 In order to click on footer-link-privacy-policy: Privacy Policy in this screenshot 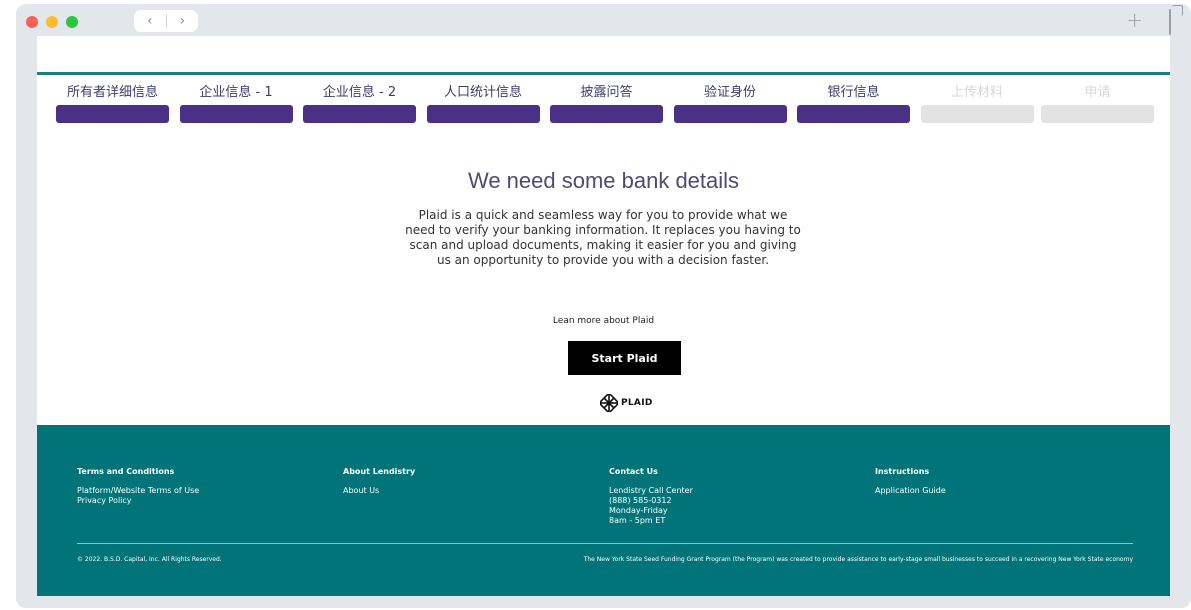, I will do `click(138, 501)`.